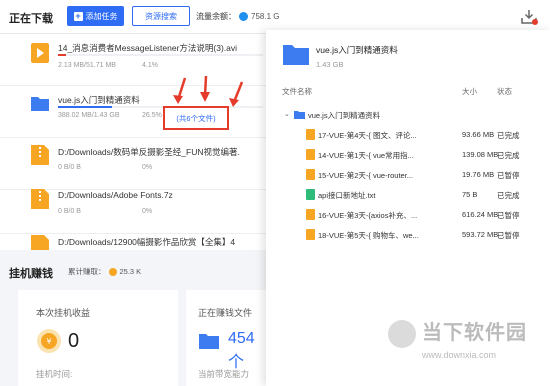 The image size is (550, 386). What do you see at coordinates (99, 100) in the screenshot?
I see `task-name: vue.js入门到精通资料` at bounding box center [99, 100].